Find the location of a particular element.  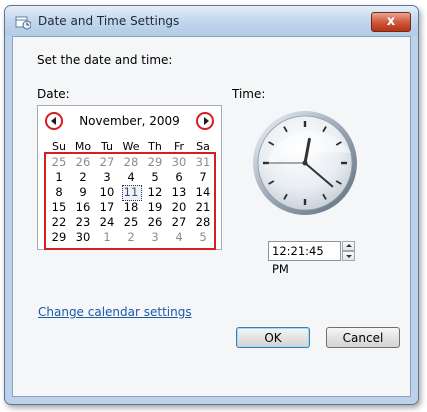

window-title: Date and Time Settings is located at coordinates (109, 21).